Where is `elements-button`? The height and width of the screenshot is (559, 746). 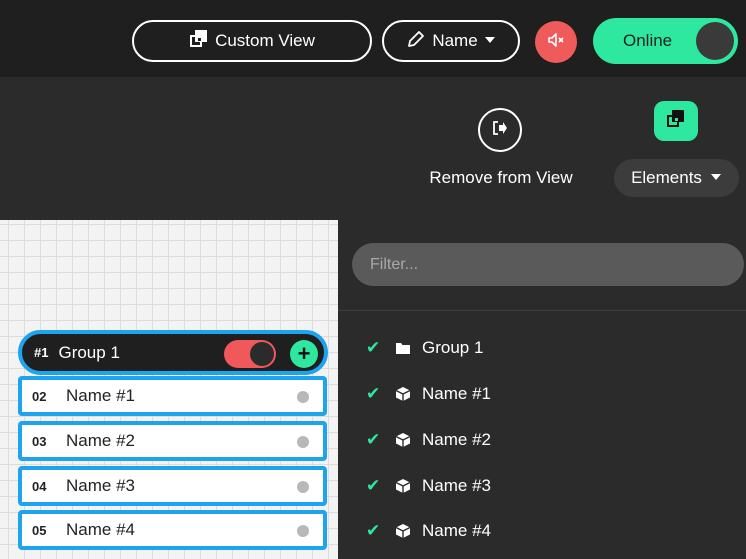 elements-button is located at coordinates (676, 121).